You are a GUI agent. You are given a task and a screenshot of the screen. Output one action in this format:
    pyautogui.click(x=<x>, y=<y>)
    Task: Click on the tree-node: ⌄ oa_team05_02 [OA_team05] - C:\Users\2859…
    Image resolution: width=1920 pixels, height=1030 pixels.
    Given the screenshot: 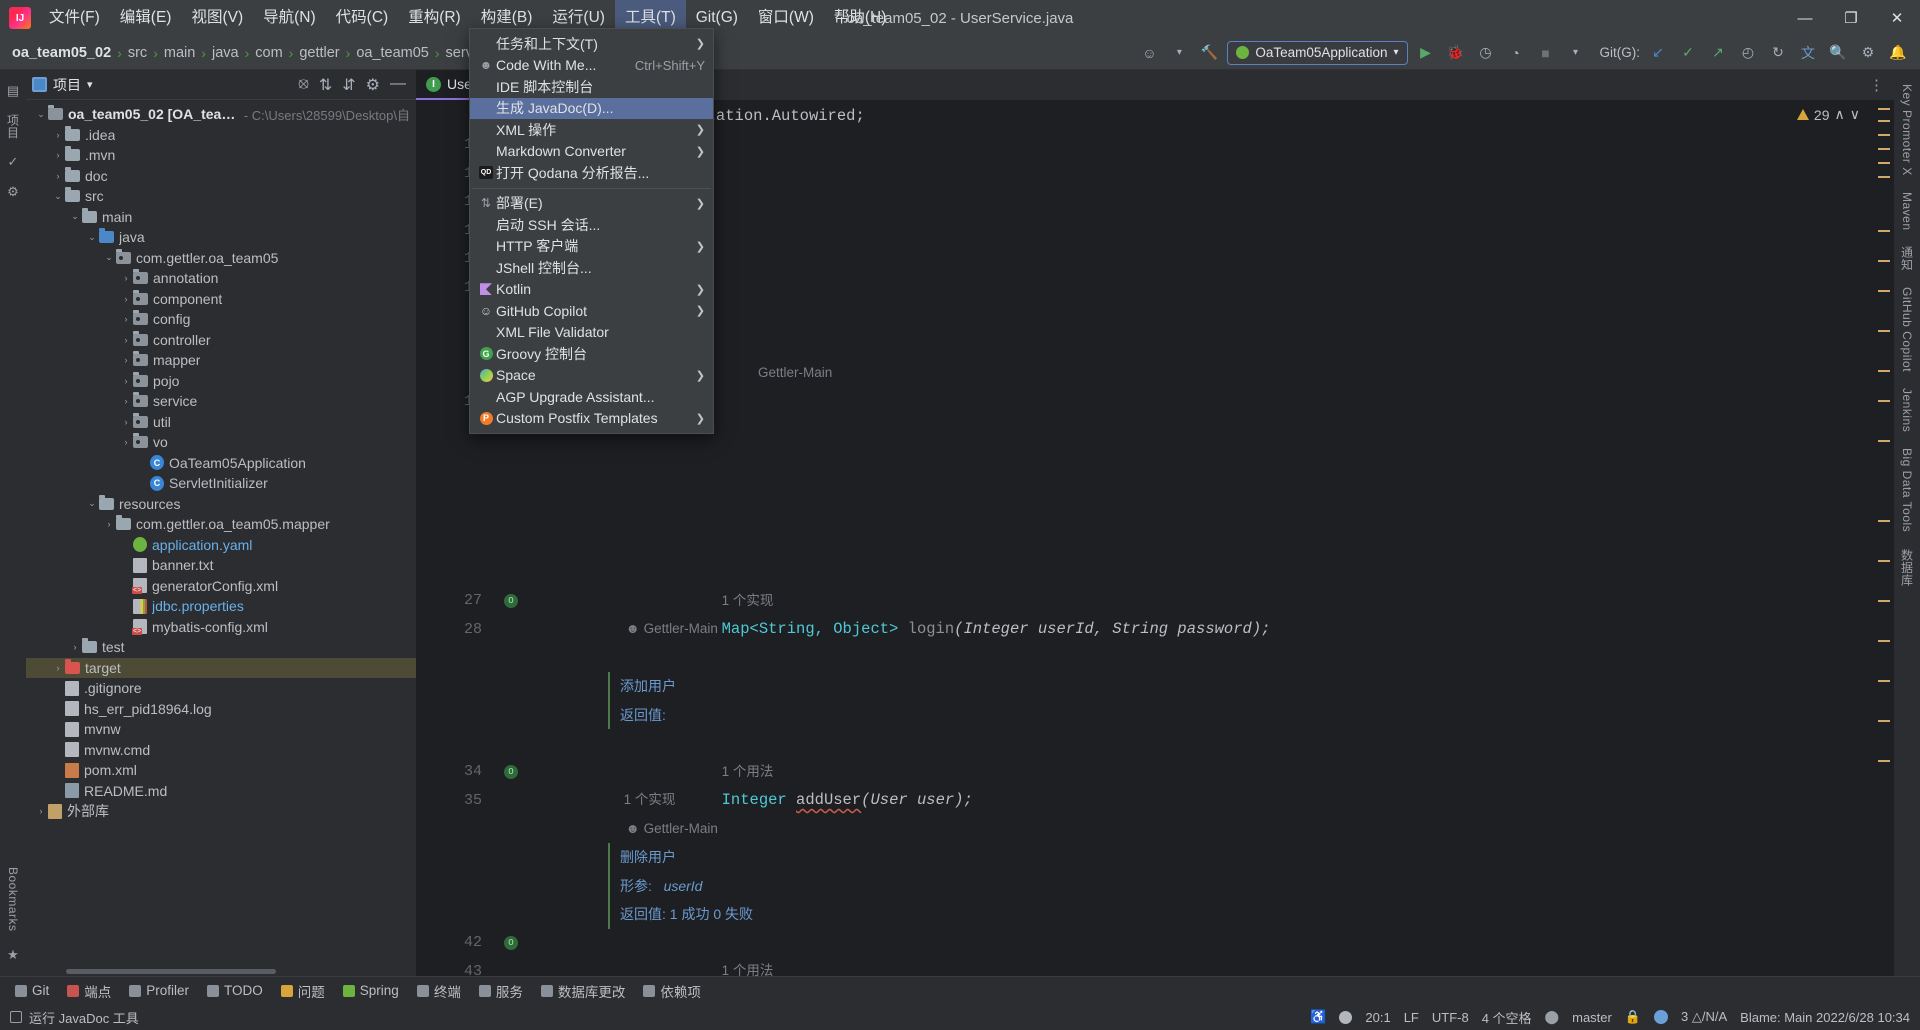 What is the action you would take?
    pyautogui.click(x=221, y=114)
    